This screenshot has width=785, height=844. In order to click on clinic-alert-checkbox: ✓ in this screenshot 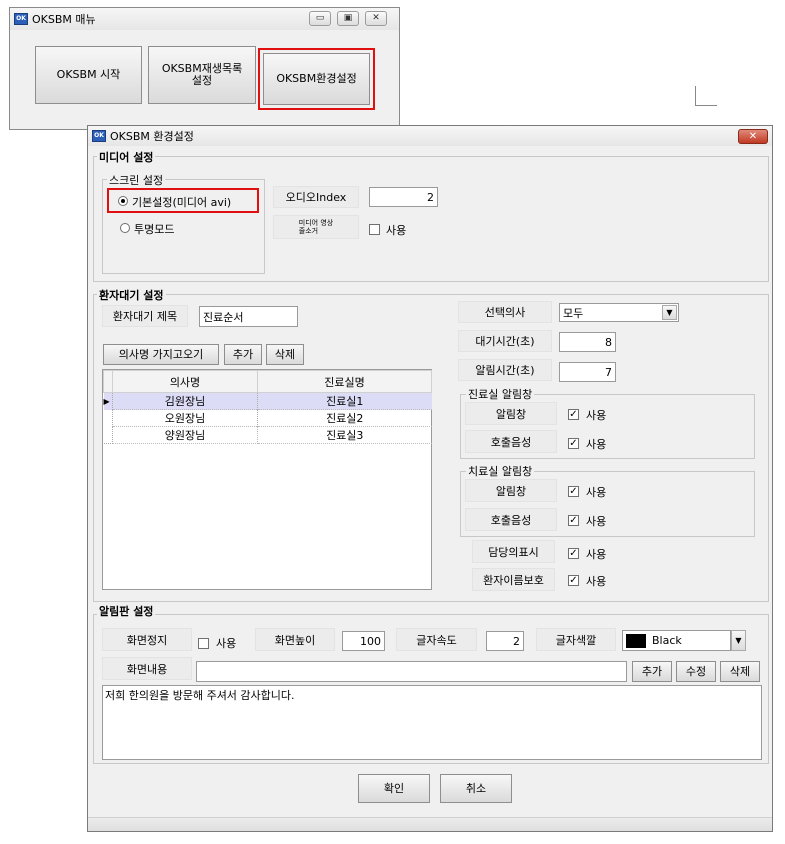, I will do `click(573, 414)`.